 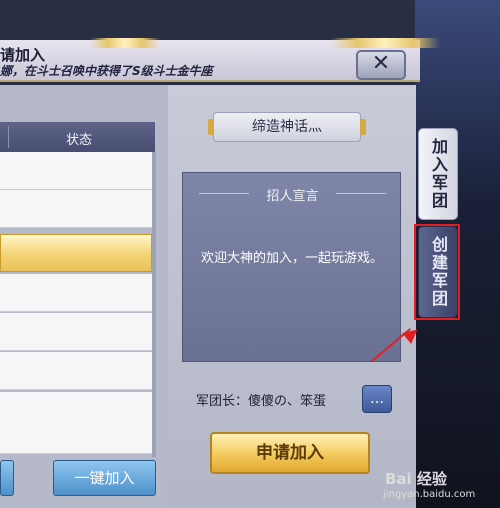 I want to click on list-column-header: 状态, so click(x=77, y=137).